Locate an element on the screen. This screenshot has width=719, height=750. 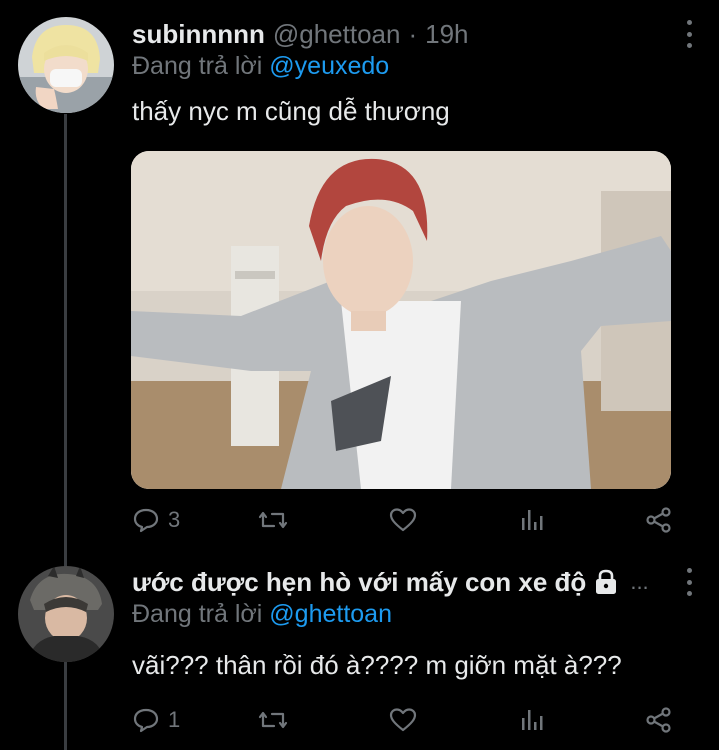
reply-count: 3 is located at coordinates (174, 519).